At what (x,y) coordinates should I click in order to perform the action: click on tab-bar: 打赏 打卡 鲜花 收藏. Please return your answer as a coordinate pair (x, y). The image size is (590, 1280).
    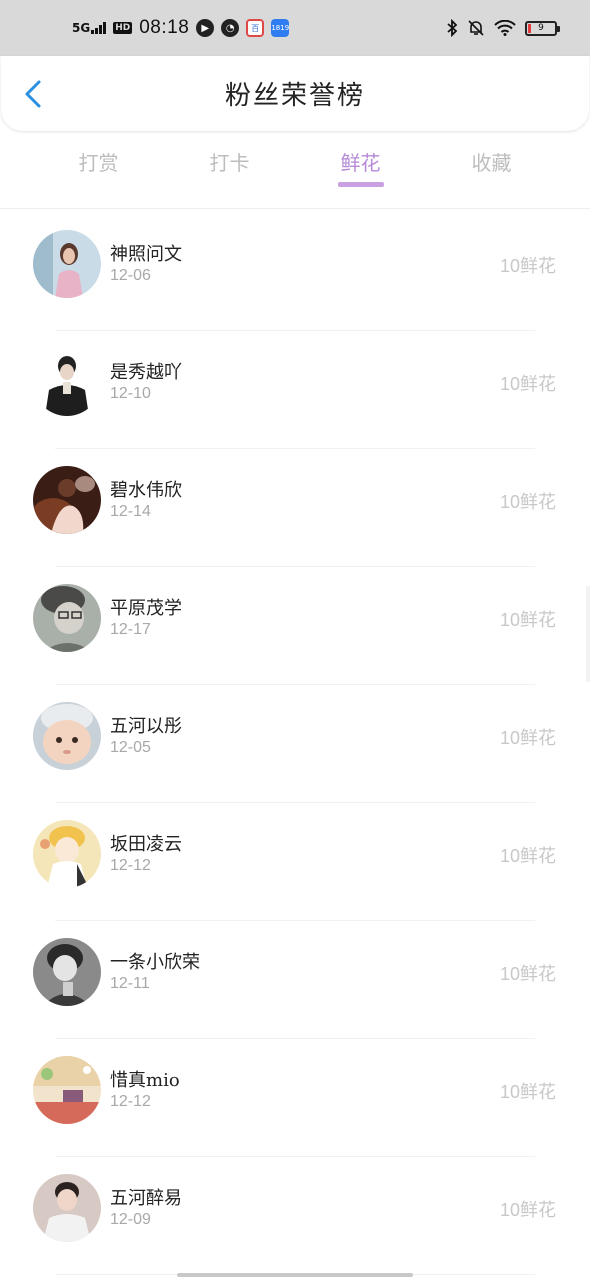
    Looking at the image, I should click on (295, 161).